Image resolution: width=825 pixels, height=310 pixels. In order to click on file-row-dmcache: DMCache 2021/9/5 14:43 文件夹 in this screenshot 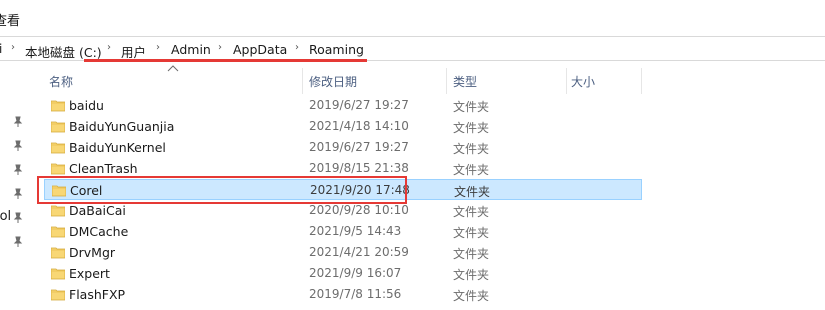, I will do `click(343, 231)`.